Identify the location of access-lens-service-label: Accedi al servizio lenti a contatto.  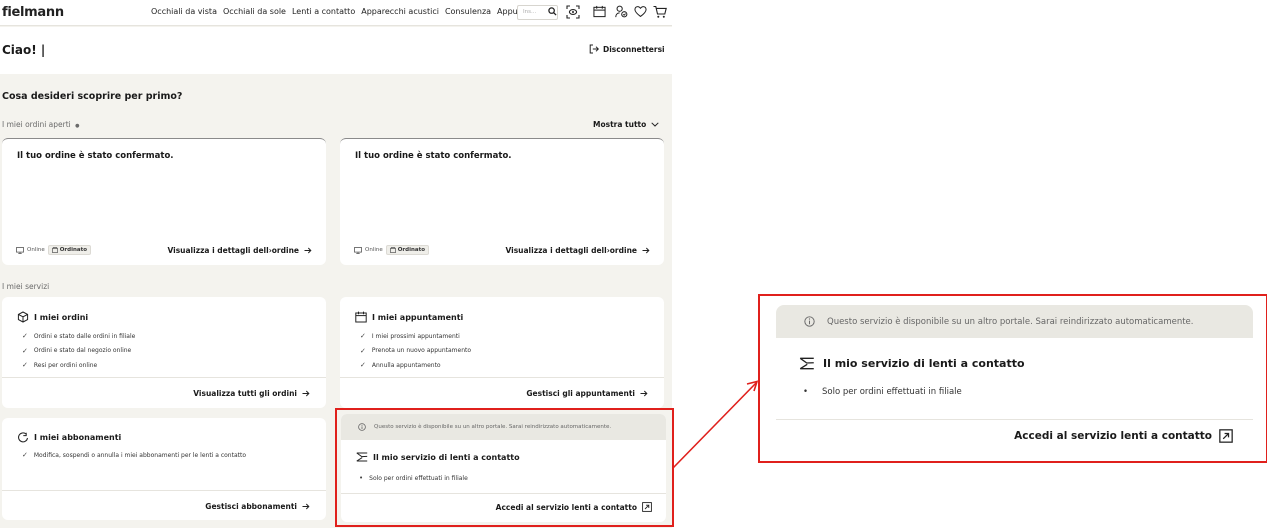
(1113, 436).